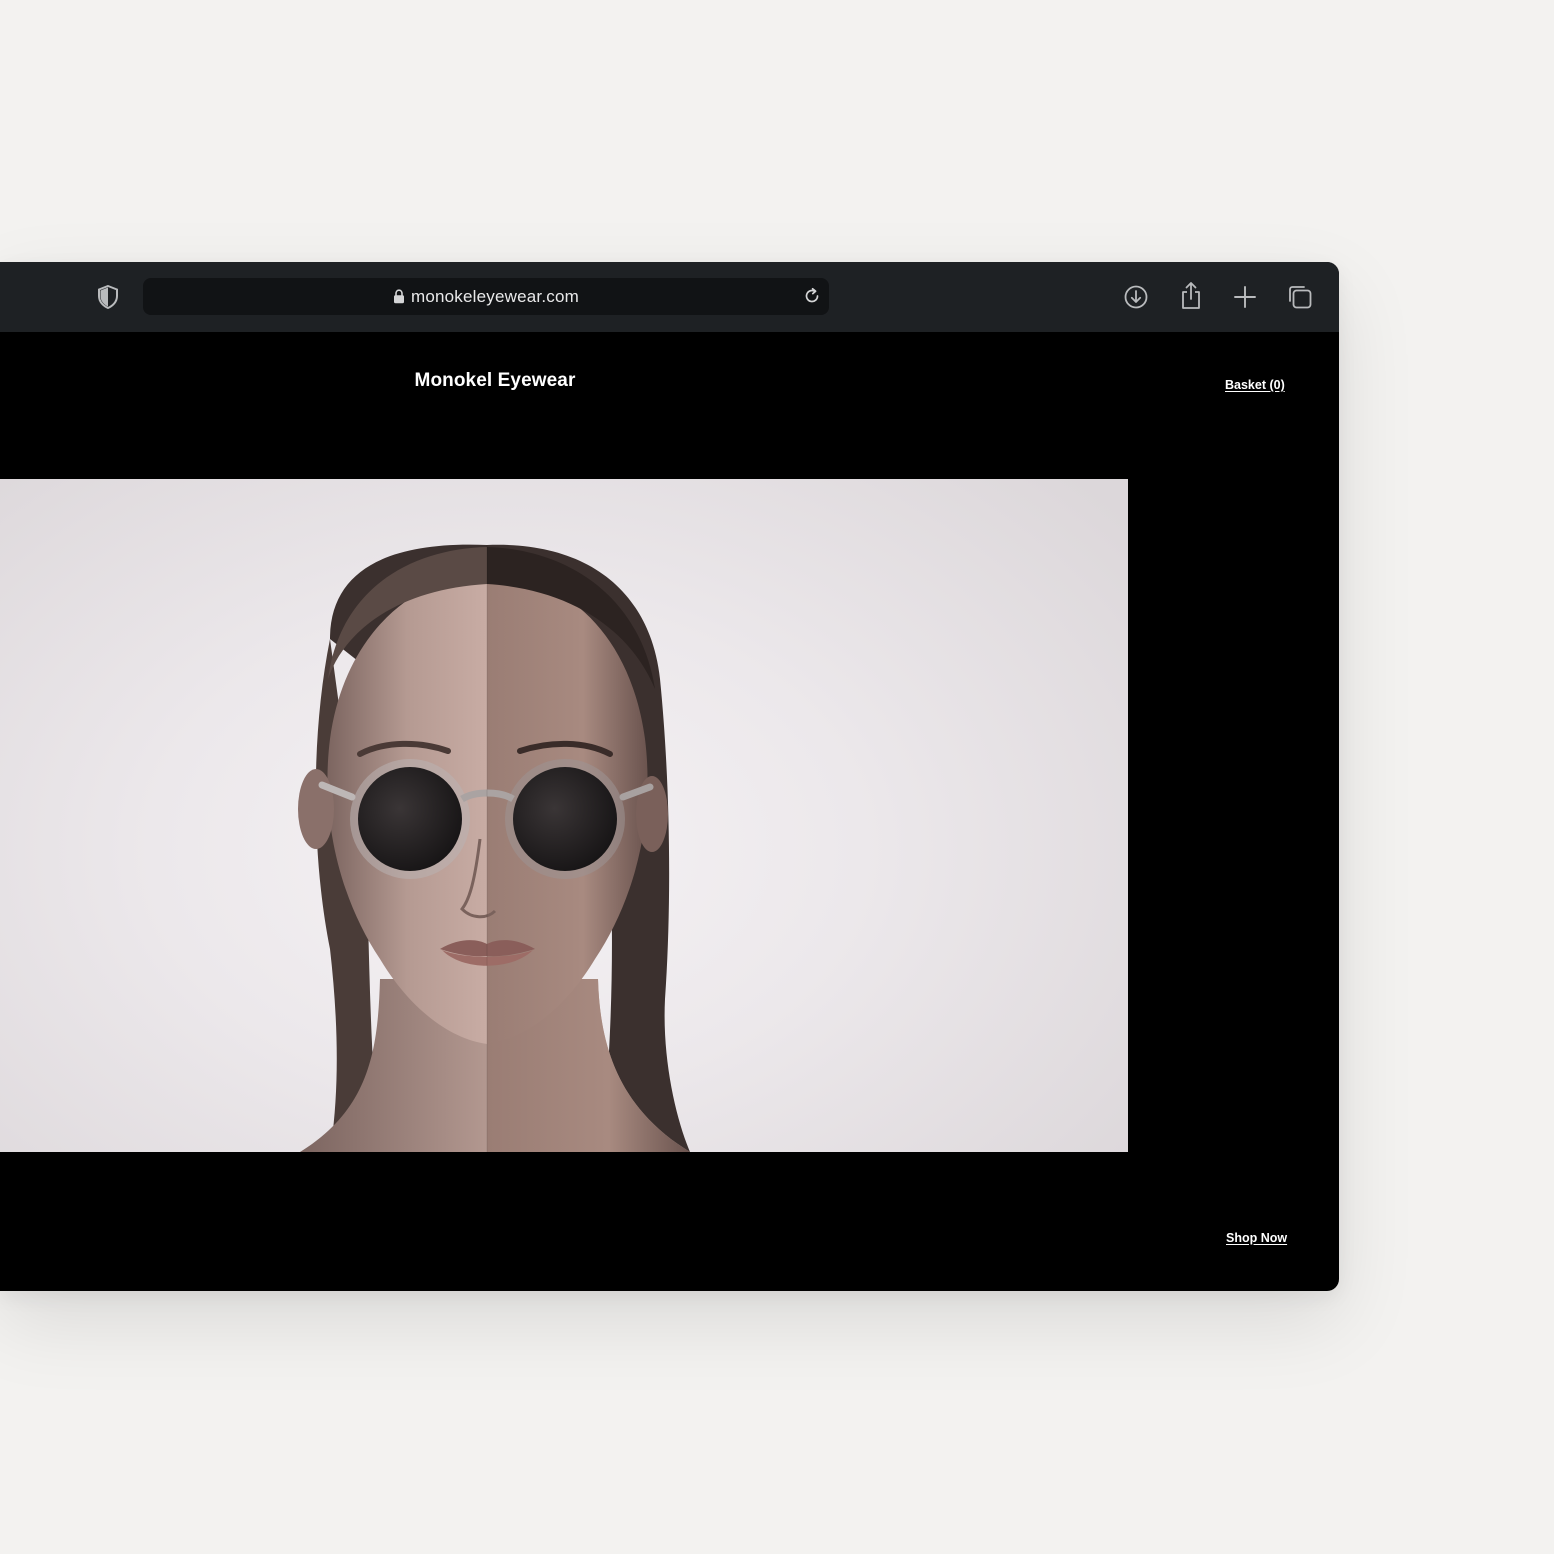  What do you see at coordinates (1245, 297) in the screenshot?
I see `plus-icon` at bounding box center [1245, 297].